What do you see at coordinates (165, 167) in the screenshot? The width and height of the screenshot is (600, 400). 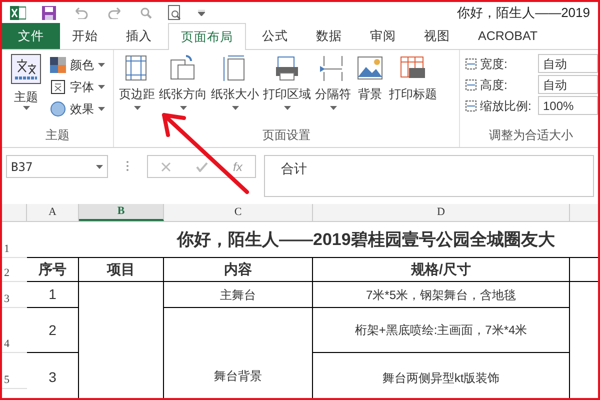 I see `cancel-icon` at bounding box center [165, 167].